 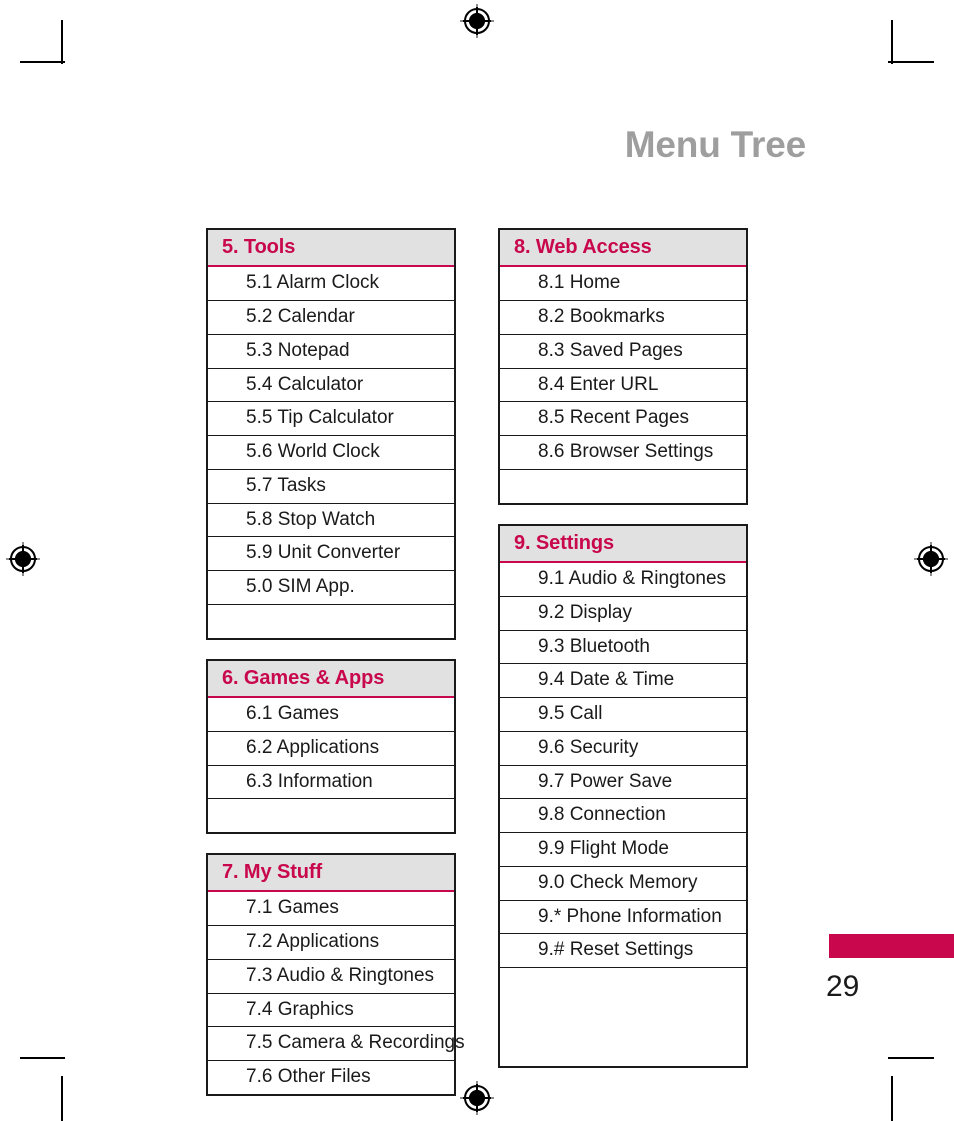 What do you see at coordinates (331, 352) in the screenshot?
I see `menu-item: 5.3 Notepad` at bounding box center [331, 352].